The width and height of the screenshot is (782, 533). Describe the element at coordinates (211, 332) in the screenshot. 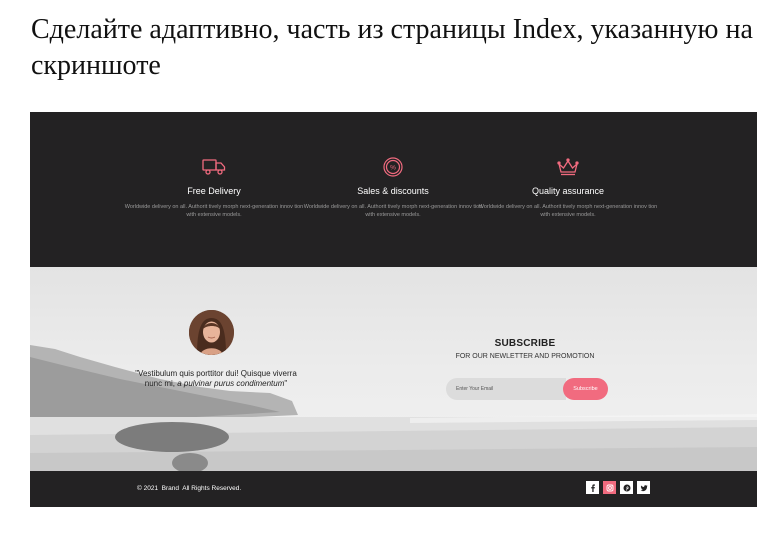

I see `avatar` at that location.